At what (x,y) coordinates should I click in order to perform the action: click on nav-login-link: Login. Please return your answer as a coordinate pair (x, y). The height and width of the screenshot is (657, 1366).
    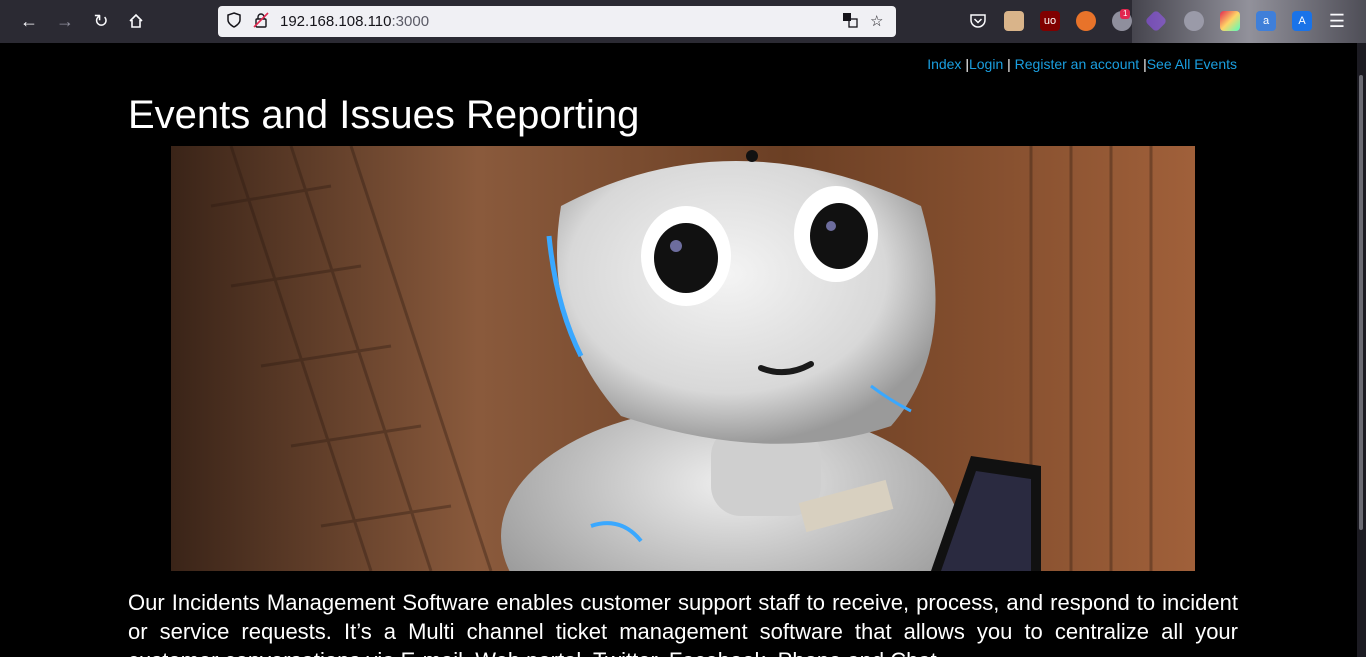
    Looking at the image, I should click on (986, 64).